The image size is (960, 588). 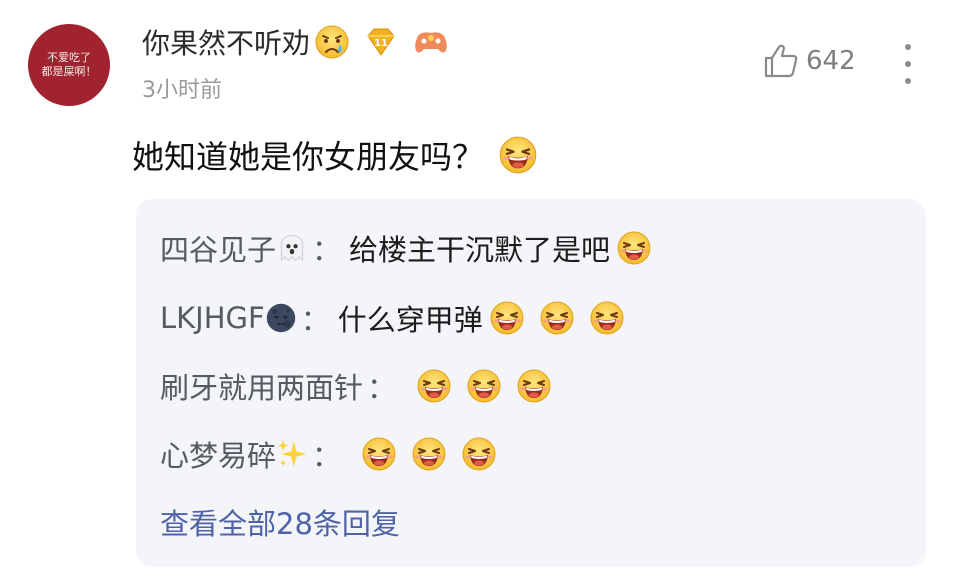 I want to click on comment-author: 你果然不听劝 11, so click(x=296, y=42).